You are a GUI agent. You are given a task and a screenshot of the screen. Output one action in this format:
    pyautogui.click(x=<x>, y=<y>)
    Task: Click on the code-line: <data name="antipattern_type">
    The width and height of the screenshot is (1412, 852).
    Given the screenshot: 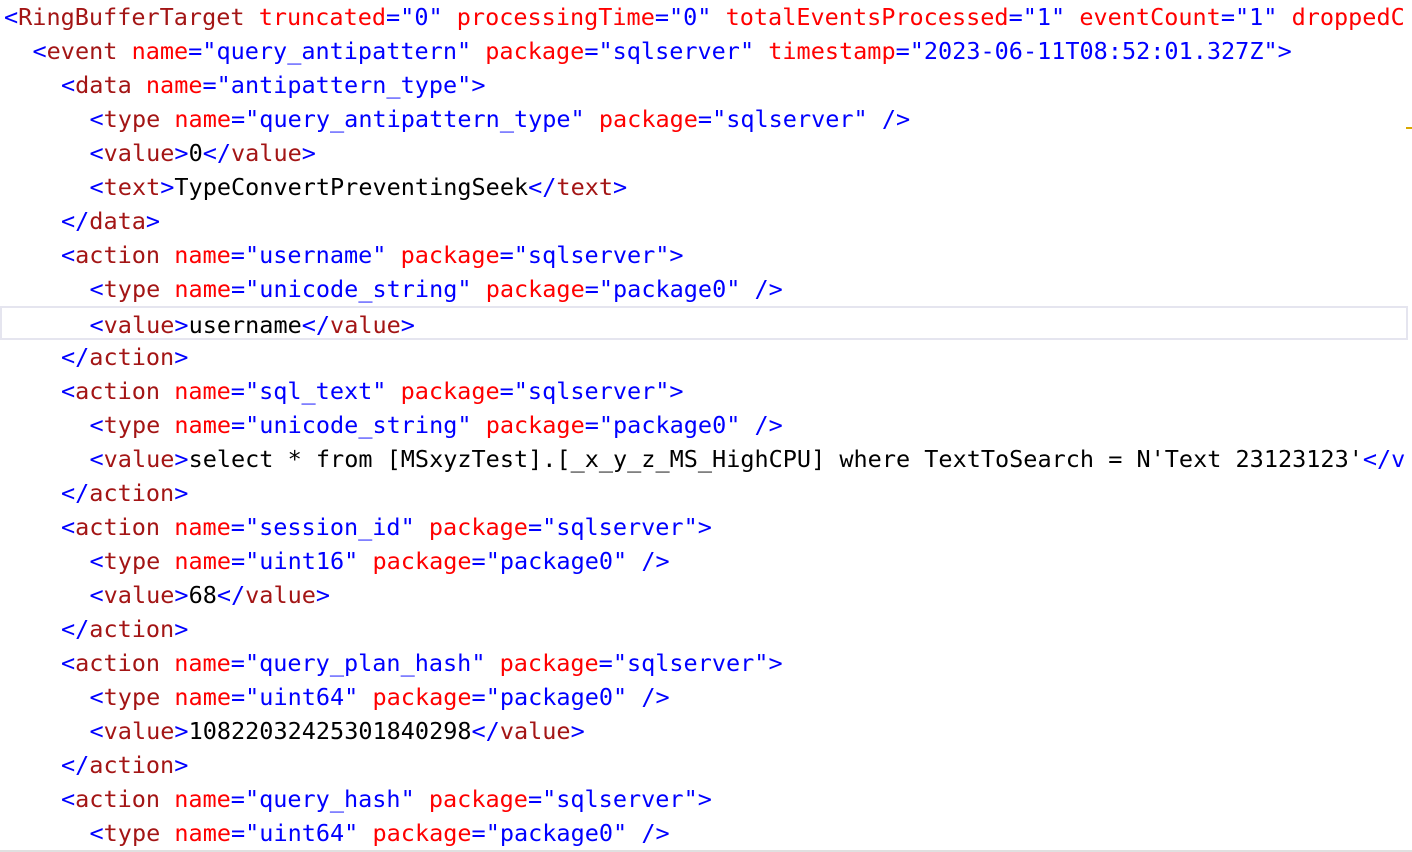 What is the action you would take?
    pyautogui.click(x=242, y=85)
    